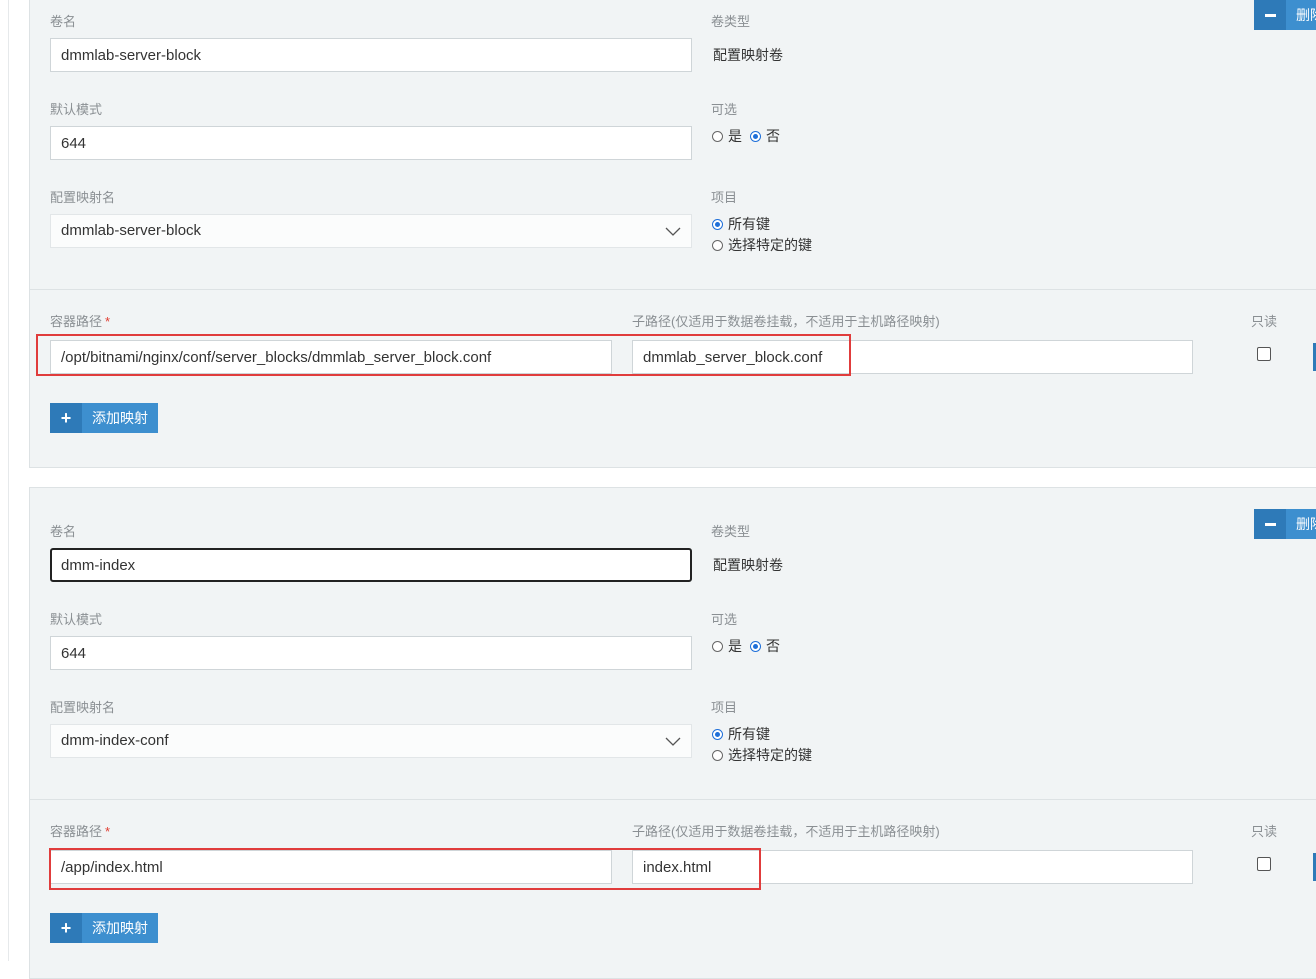 This screenshot has width=1316, height=979. Describe the element at coordinates (115, 740) in the screenshot. I see `configmap-name-value: dmm-index-conf` at that location.